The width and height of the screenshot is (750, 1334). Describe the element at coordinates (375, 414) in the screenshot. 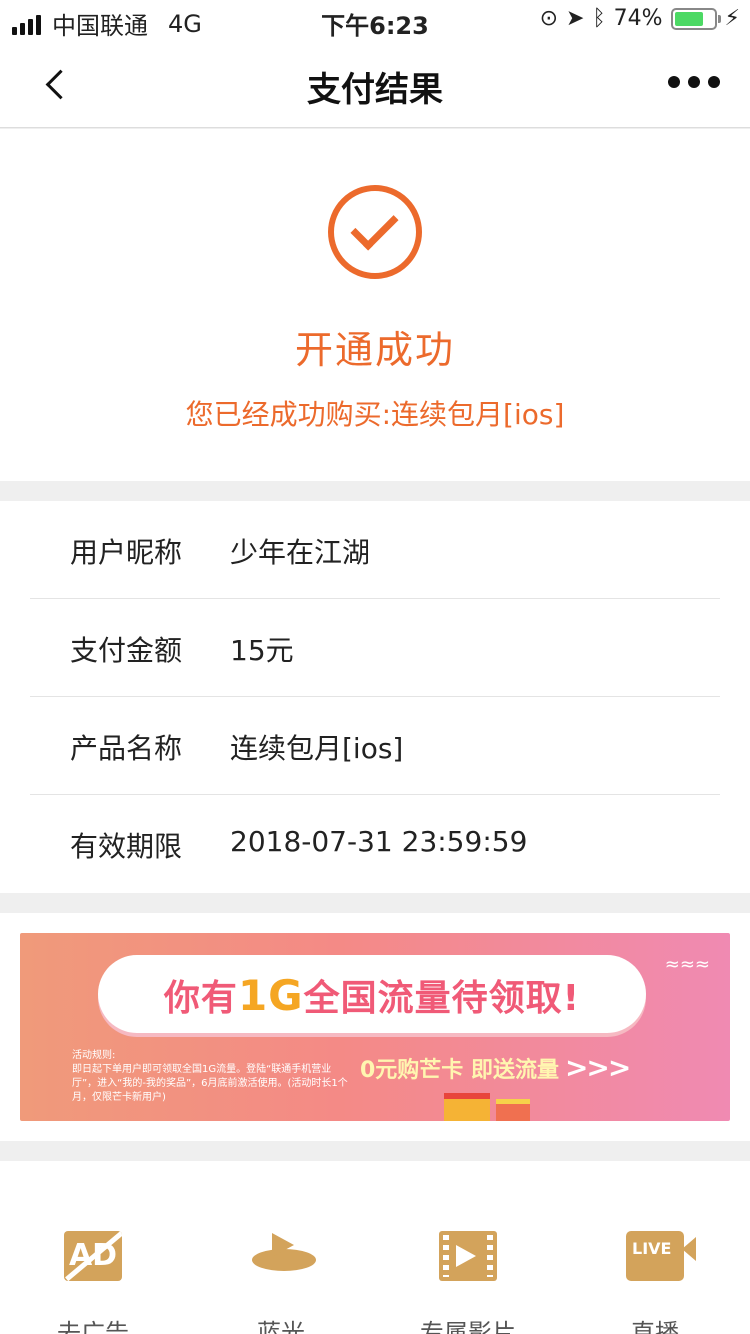

I see `result-message: 您已经成功购买:连续包月[ios]` at that location.